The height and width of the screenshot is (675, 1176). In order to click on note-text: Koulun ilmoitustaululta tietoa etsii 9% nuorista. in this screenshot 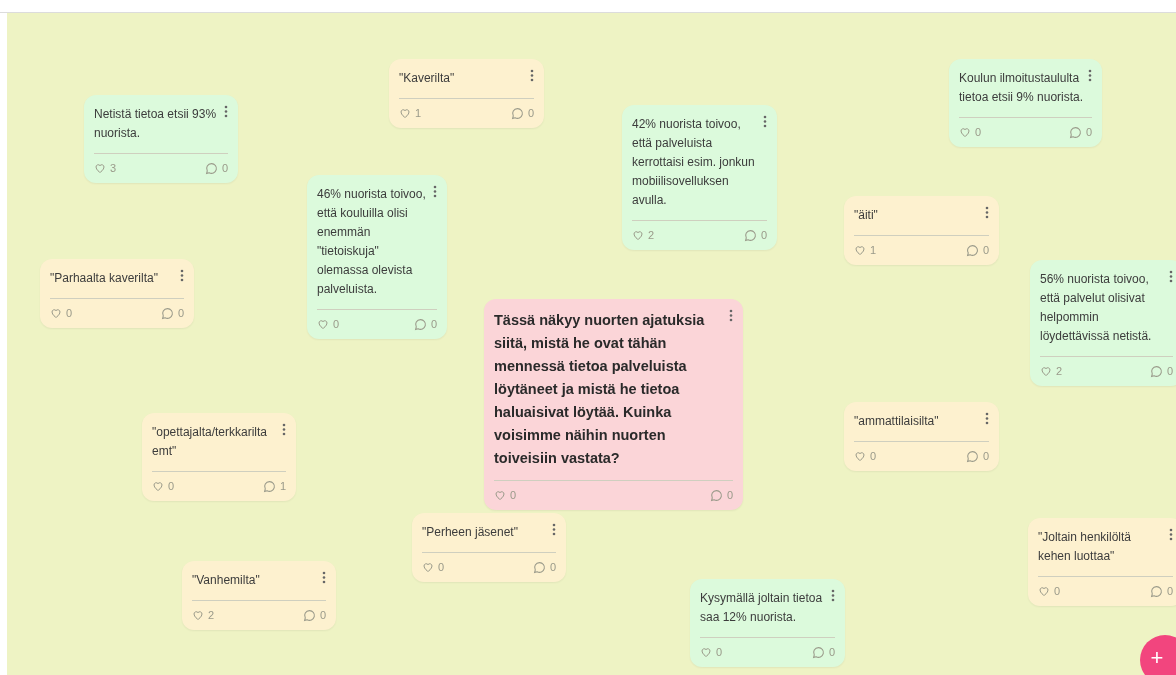, I will do `click(1021, 88)`.